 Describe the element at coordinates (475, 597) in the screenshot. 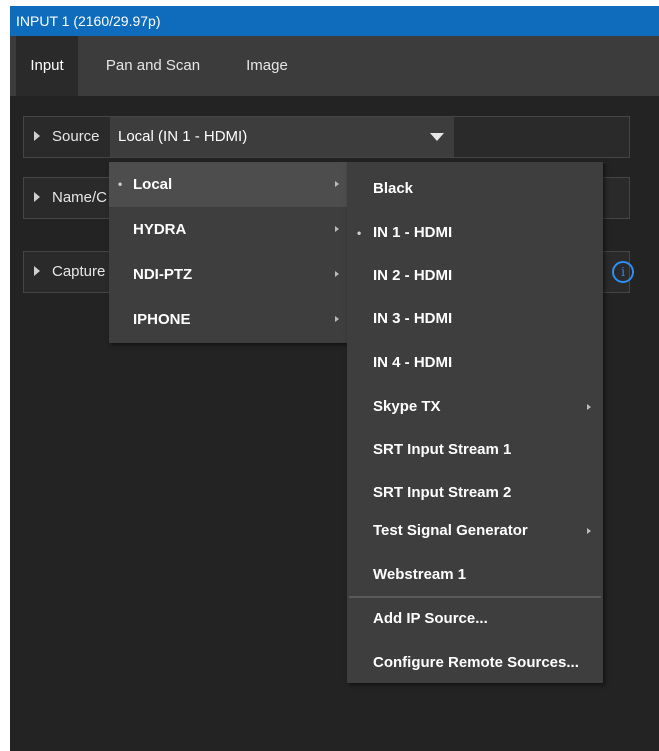

I see `menu-separator` at that location.